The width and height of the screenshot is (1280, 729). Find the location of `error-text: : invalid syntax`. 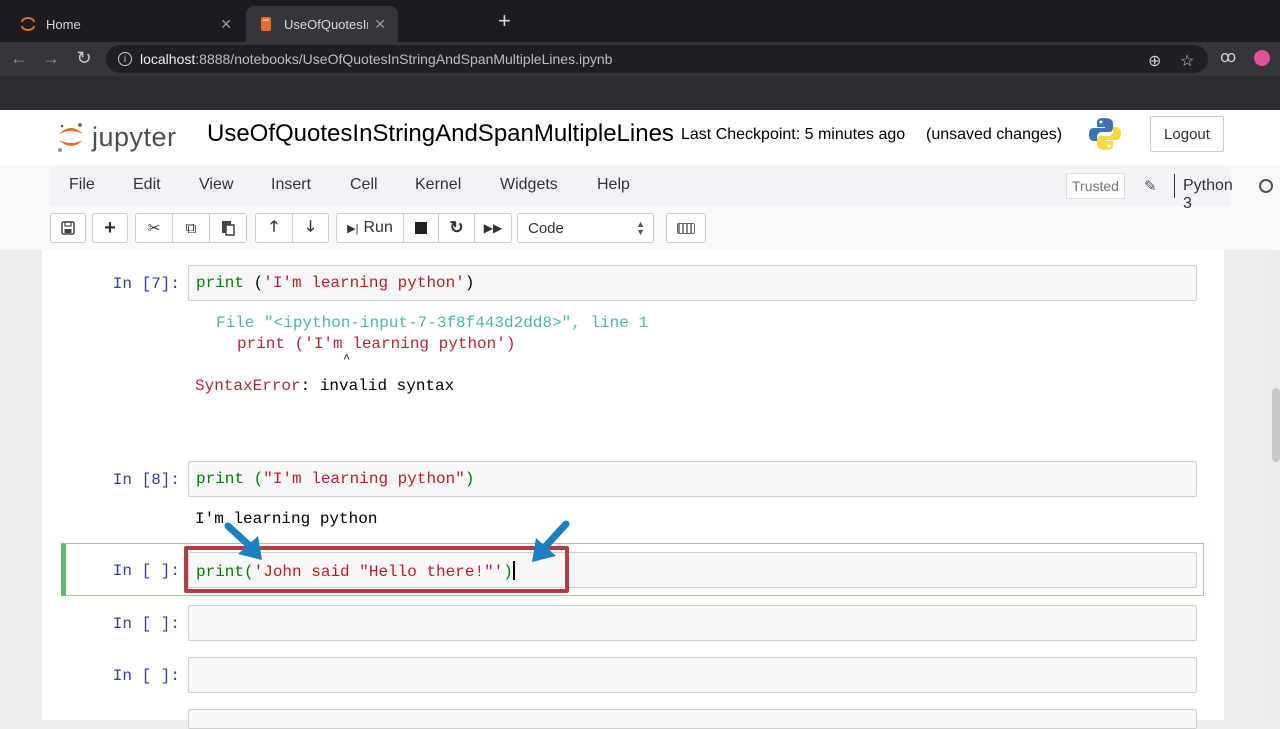

error-text: : invalid syntax is located at coordinates (377, 386).